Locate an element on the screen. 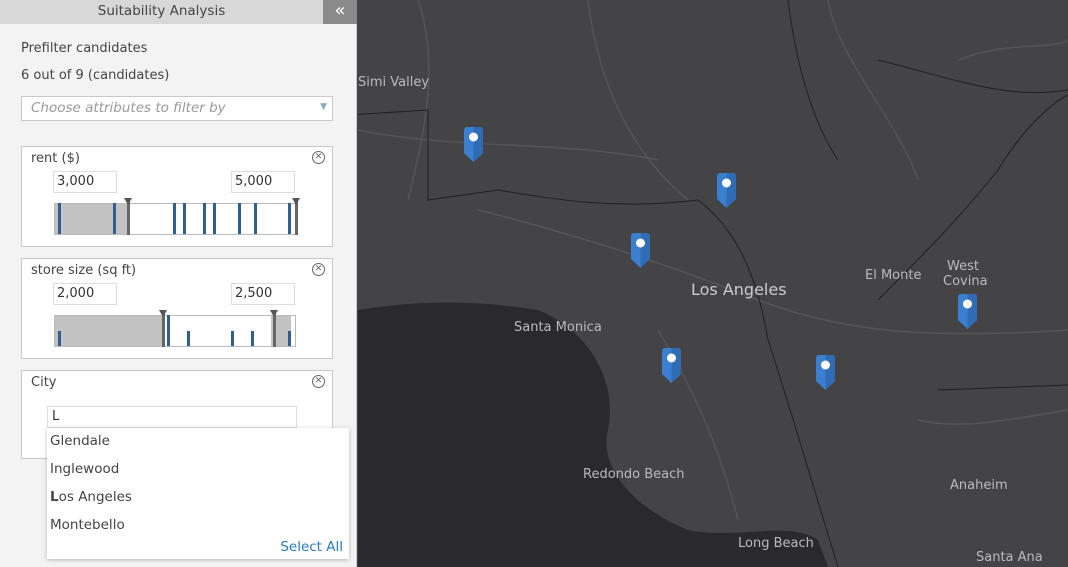  map-label-simi-valley: Simi Valley is located at coordinates (394, 82).